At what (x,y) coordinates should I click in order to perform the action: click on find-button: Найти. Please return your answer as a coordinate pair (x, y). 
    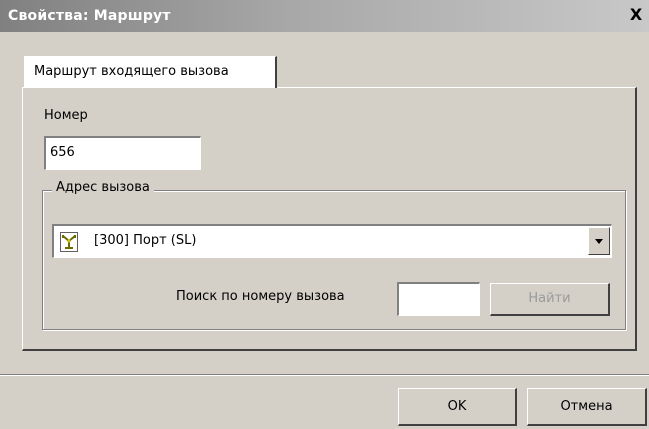
    Looking at the image, I should click on (550, 299).